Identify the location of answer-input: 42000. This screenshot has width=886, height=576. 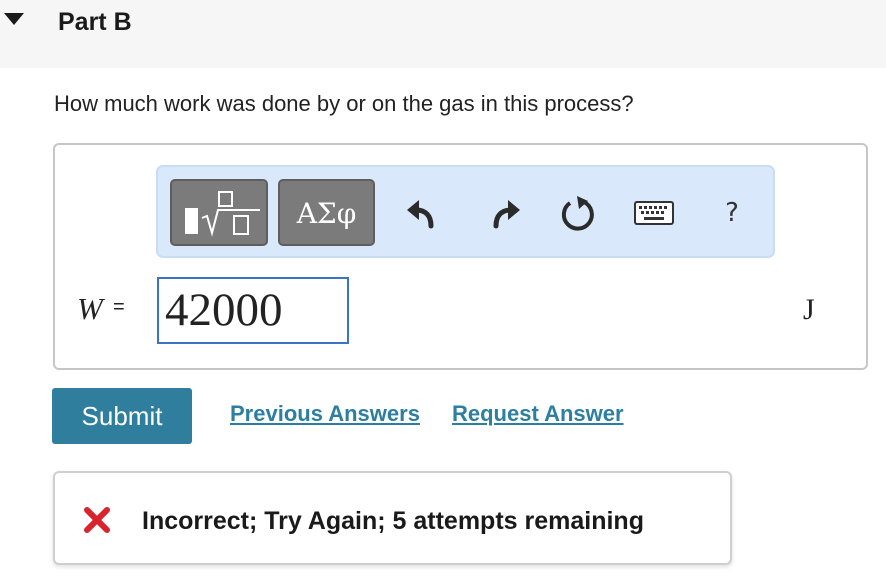
(253, 310).